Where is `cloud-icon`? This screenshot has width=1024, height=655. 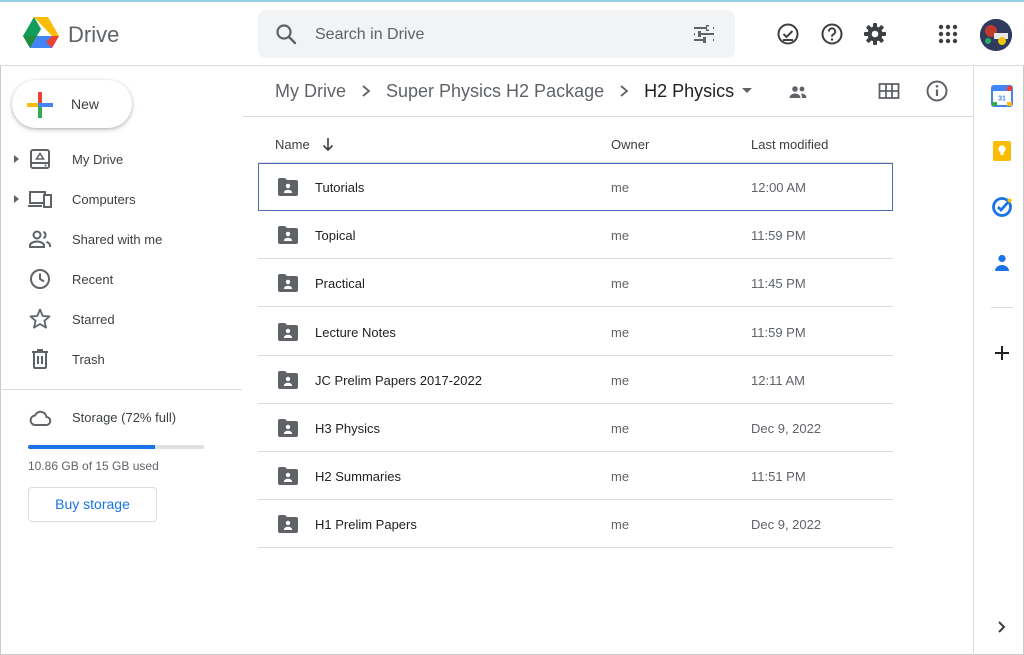
cloud-icon is located at coordinates (40, 418).